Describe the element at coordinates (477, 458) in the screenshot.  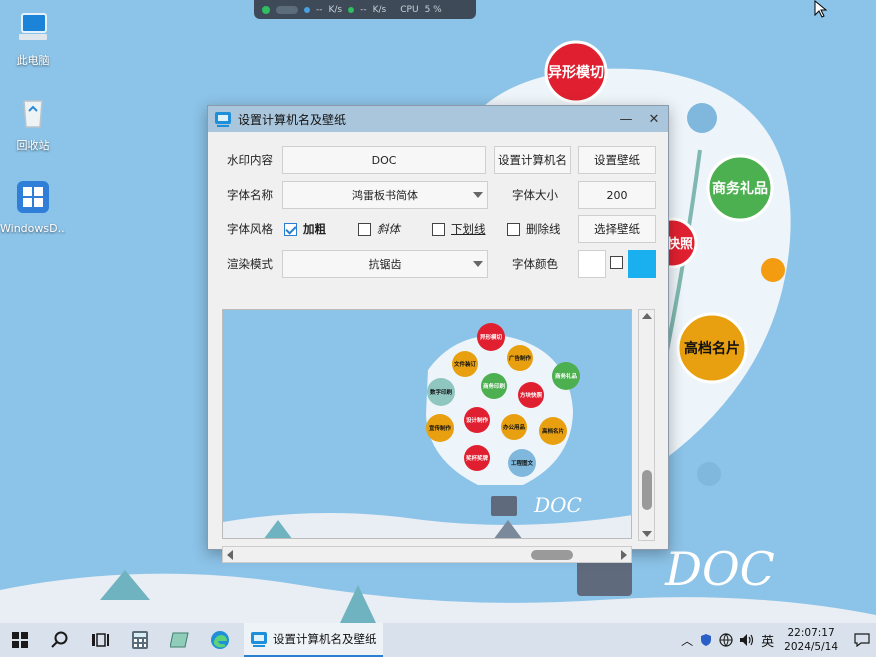
I see `preview-bubble: 奖杯奖牌` at that location.